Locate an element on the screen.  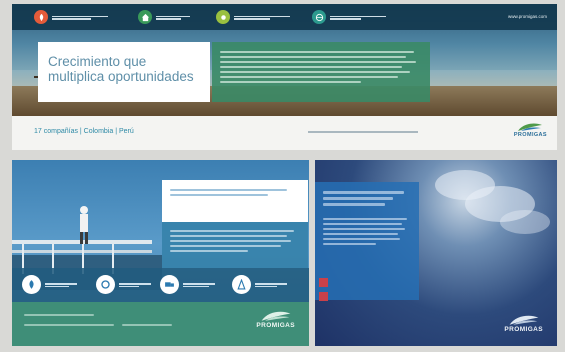
contact-phone-icon is located at coordinates (323, 282).